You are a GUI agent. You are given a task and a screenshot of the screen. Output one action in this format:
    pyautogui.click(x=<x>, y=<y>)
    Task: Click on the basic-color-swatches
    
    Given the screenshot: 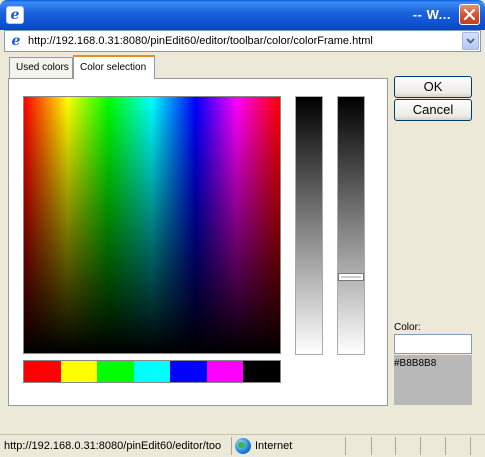 What is the action you would take?
    pyautogui.click(x=152, y=371)
    